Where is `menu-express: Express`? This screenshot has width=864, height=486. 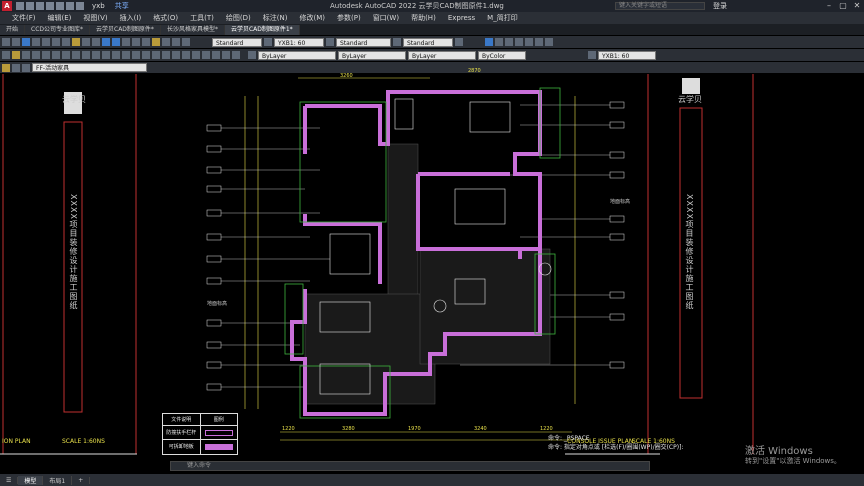
menu-express: Express is located at coordinates (461, 18).